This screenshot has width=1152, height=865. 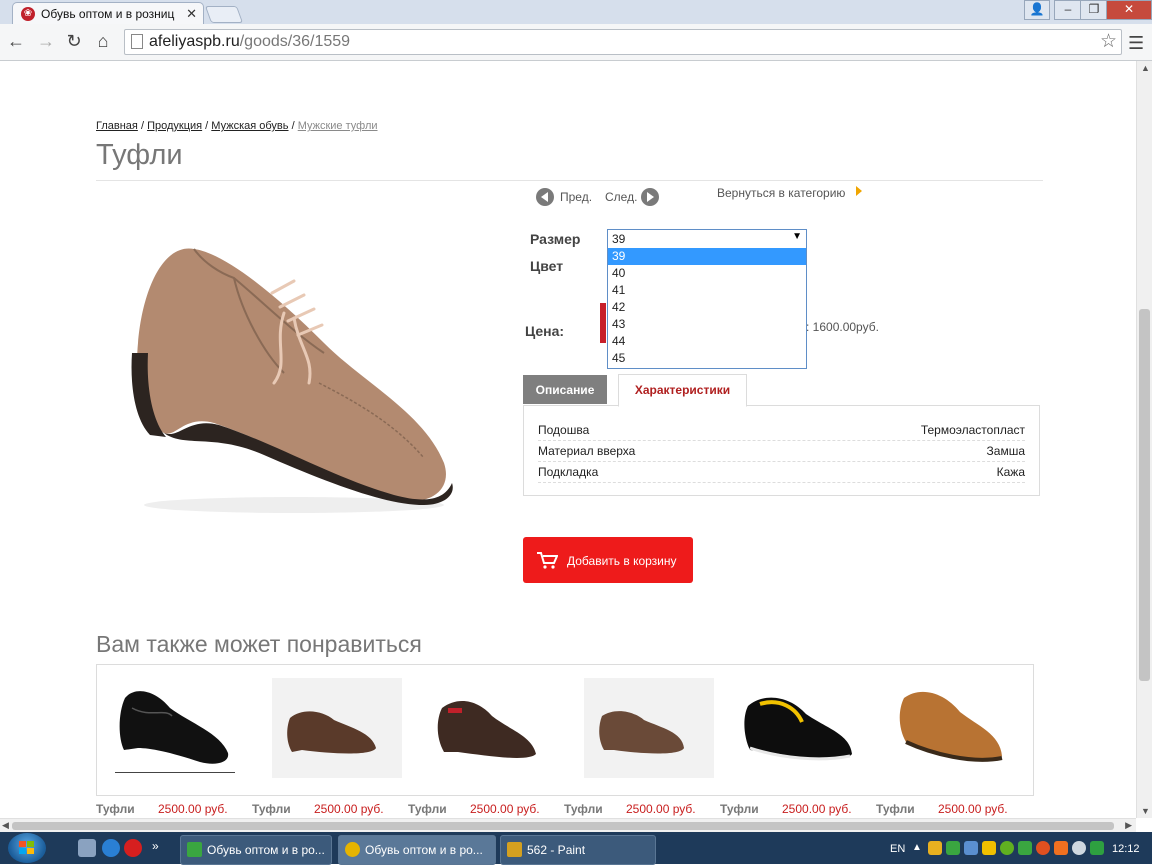 I want to click on tray-expand-icon: ▲, so click(x=917, y=847).